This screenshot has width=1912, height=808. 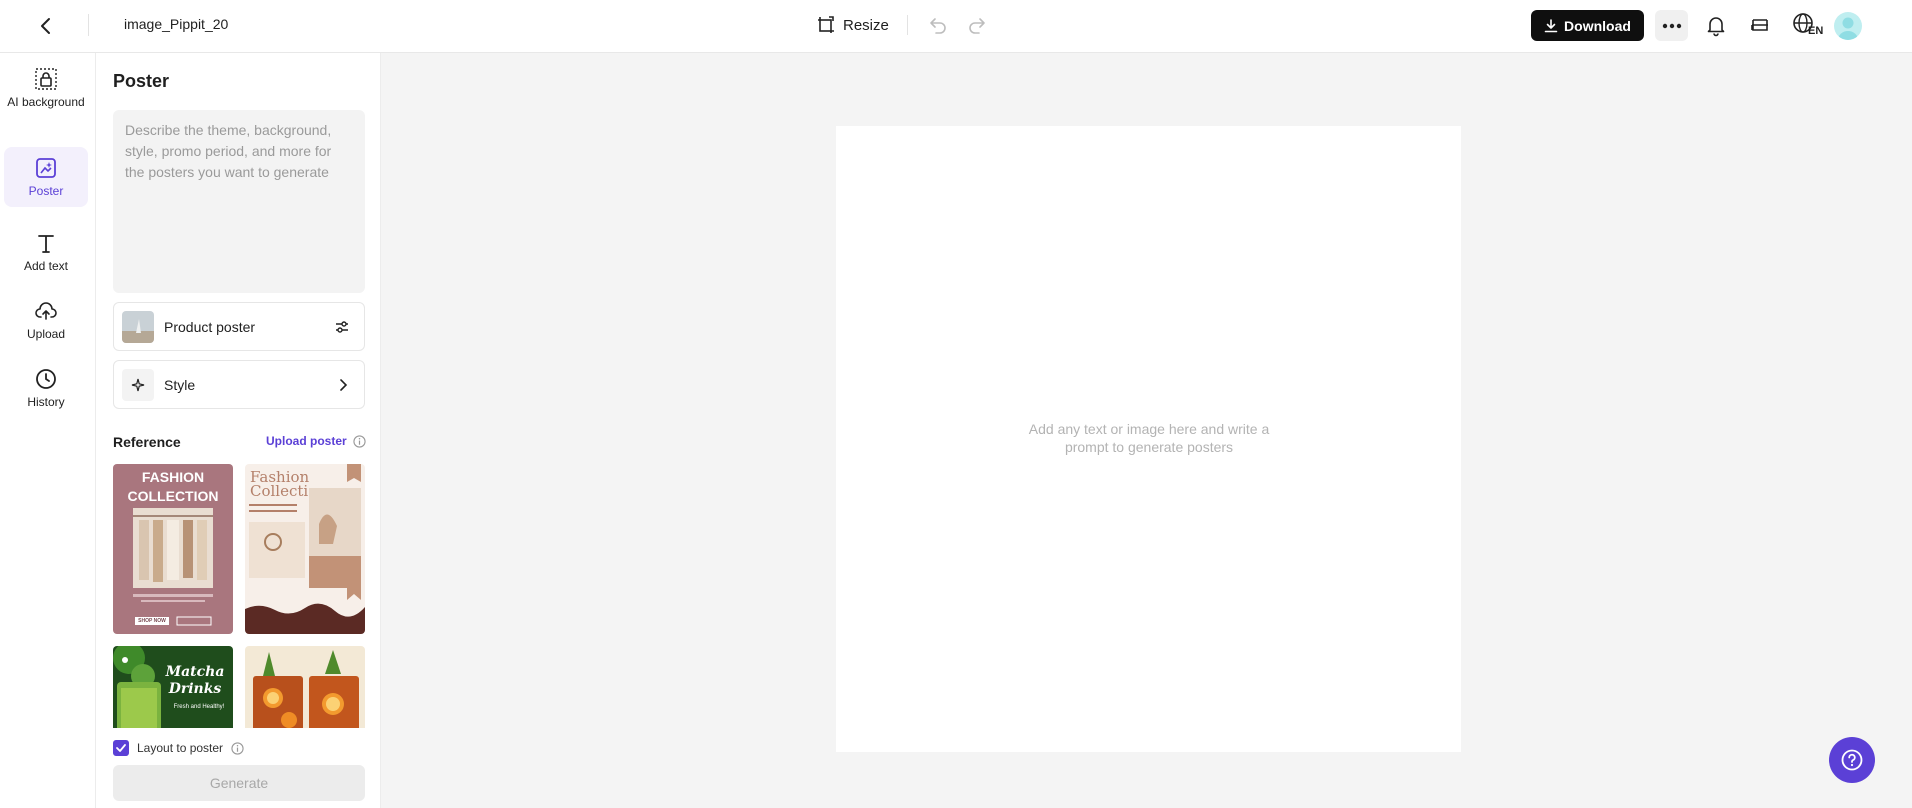 I want to click on poster-icon, so click(x=46, y=168).